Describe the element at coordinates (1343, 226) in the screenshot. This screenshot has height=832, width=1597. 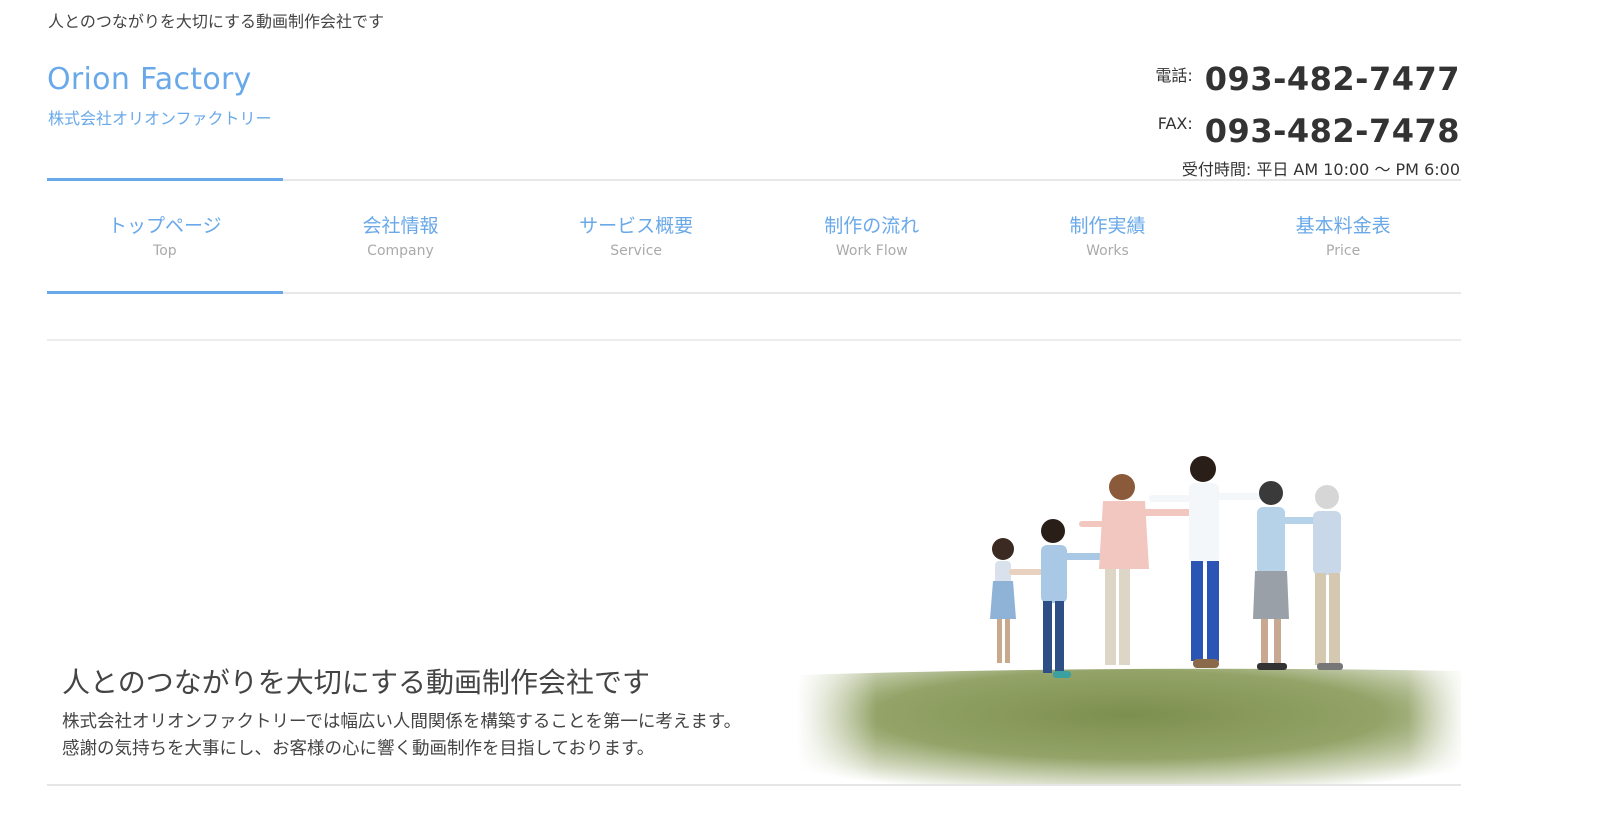
I see `nav-item-label: 基本料金表` at that location.